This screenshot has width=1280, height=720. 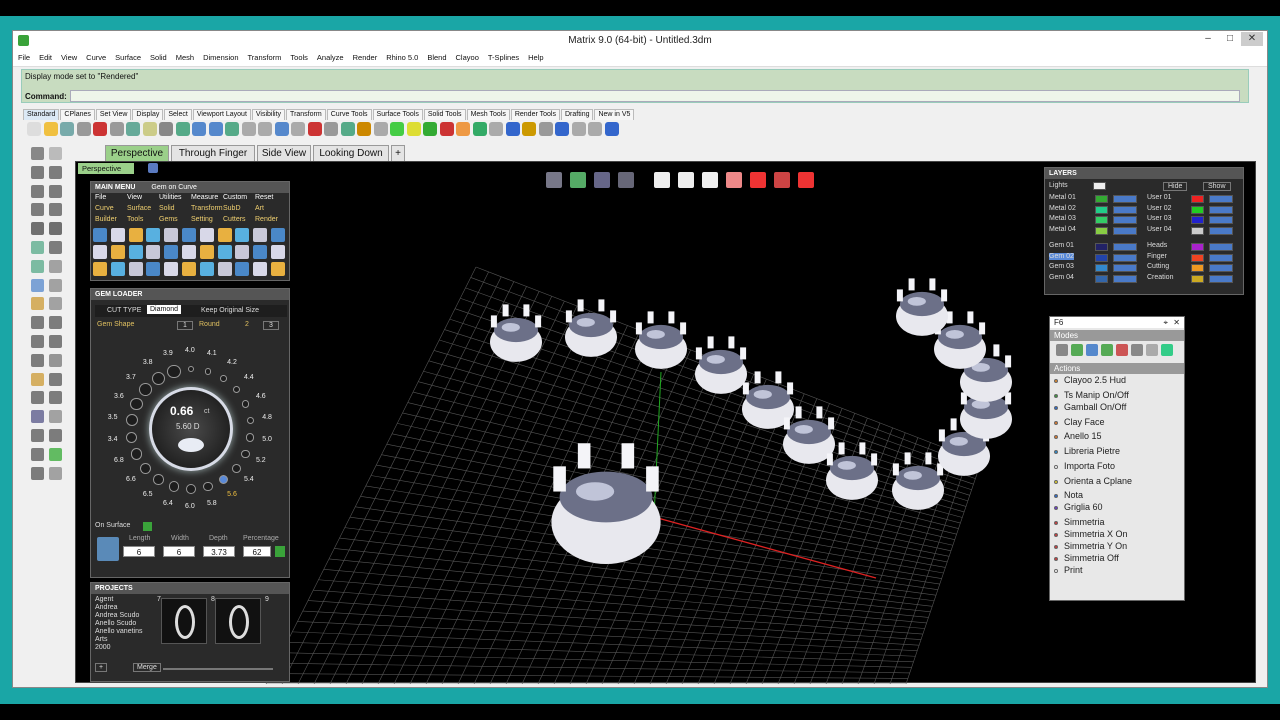 I want to click on gem-size-label: 5.4, so click(x=249, y=479).